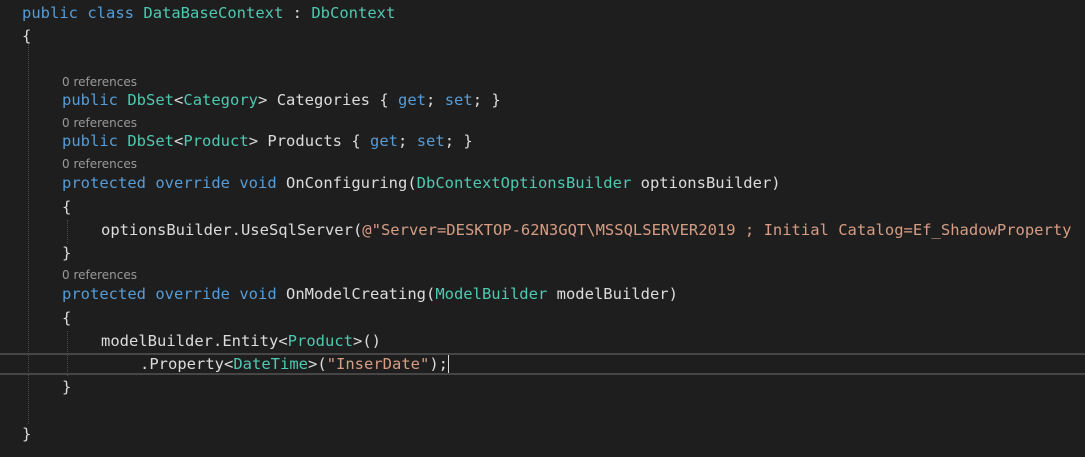  I want to click on paren-open: (, so click(322, 364).